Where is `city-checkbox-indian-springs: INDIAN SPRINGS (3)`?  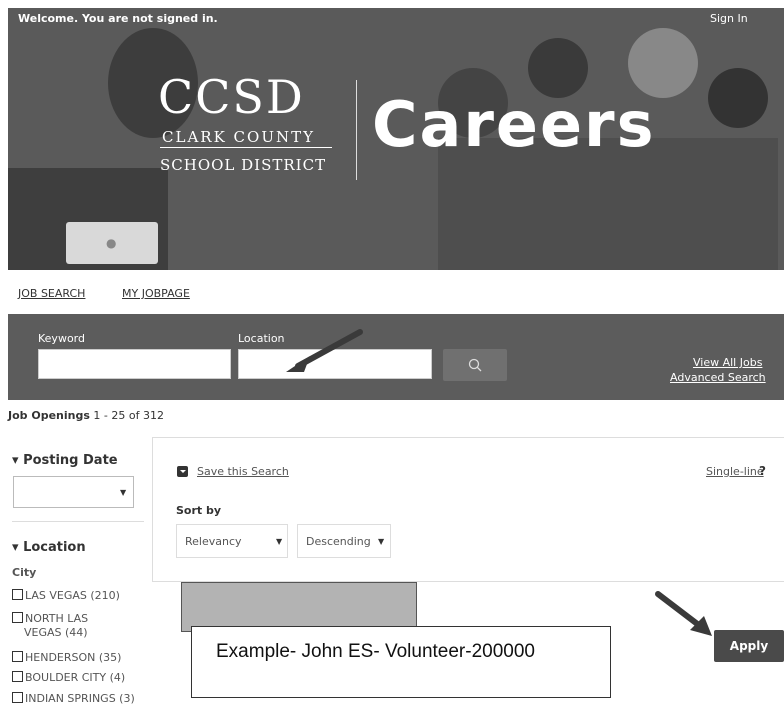 city-checkbox-indian-springs: INDIAN SPRINGS (3) is located at coordinates (73, 698).